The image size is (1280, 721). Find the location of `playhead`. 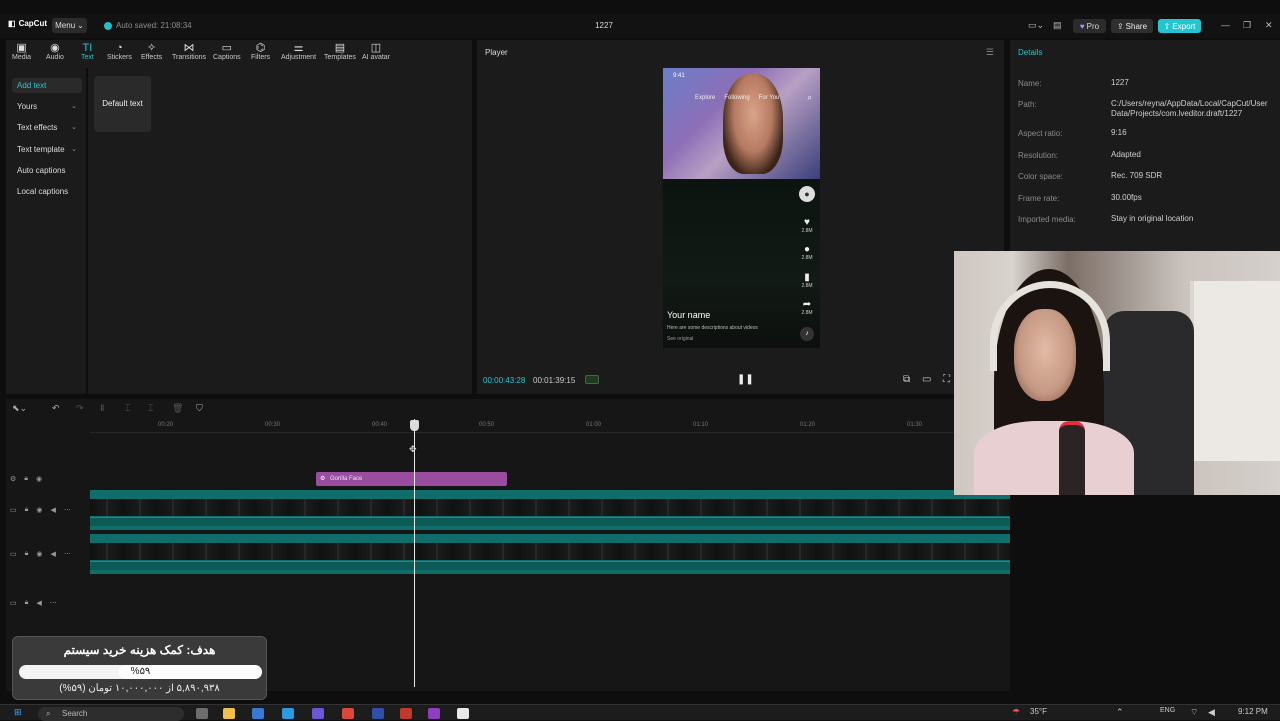

playhead is located at coordinates (414, 553).